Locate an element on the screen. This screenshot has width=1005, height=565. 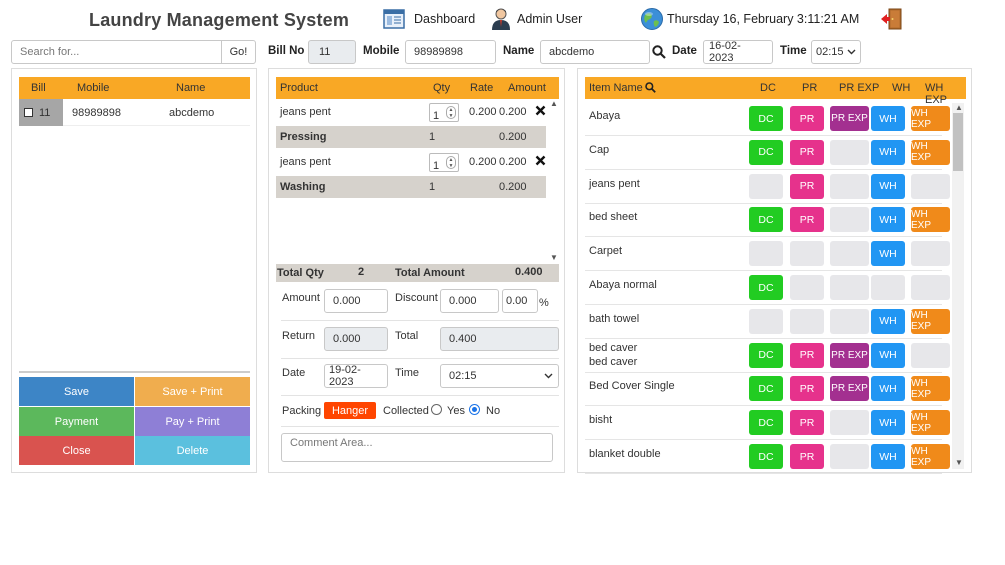
list-item: Abaya DC PR PR EXP WH WH EXP is located at coordinates (767, 119).